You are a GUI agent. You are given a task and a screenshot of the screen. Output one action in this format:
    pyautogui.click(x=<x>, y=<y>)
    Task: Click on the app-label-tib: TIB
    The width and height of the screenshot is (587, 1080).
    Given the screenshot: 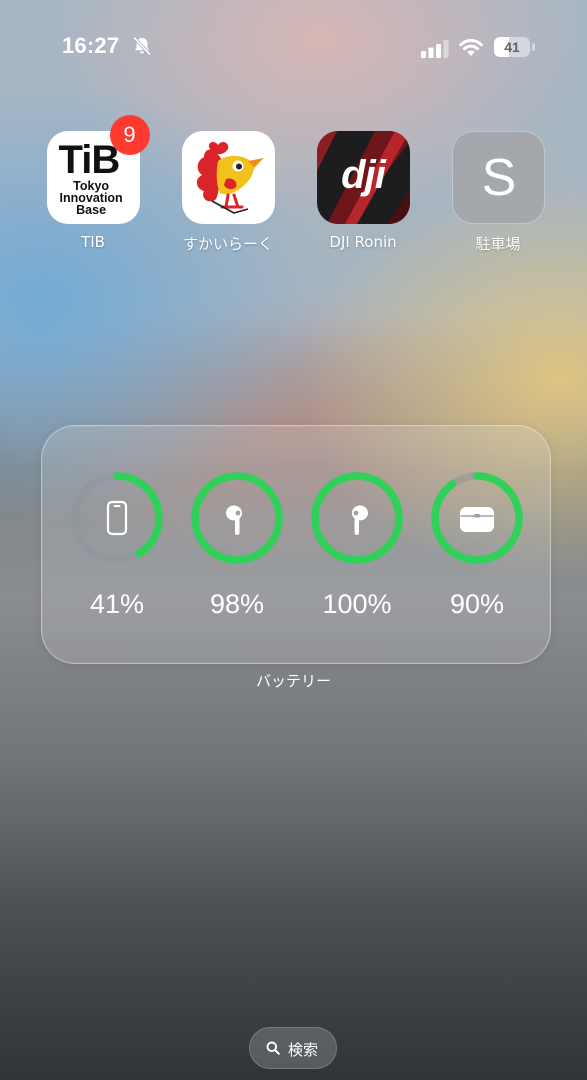 What is the action you would take?
    pyautogui.click(x=93, y=242)
    